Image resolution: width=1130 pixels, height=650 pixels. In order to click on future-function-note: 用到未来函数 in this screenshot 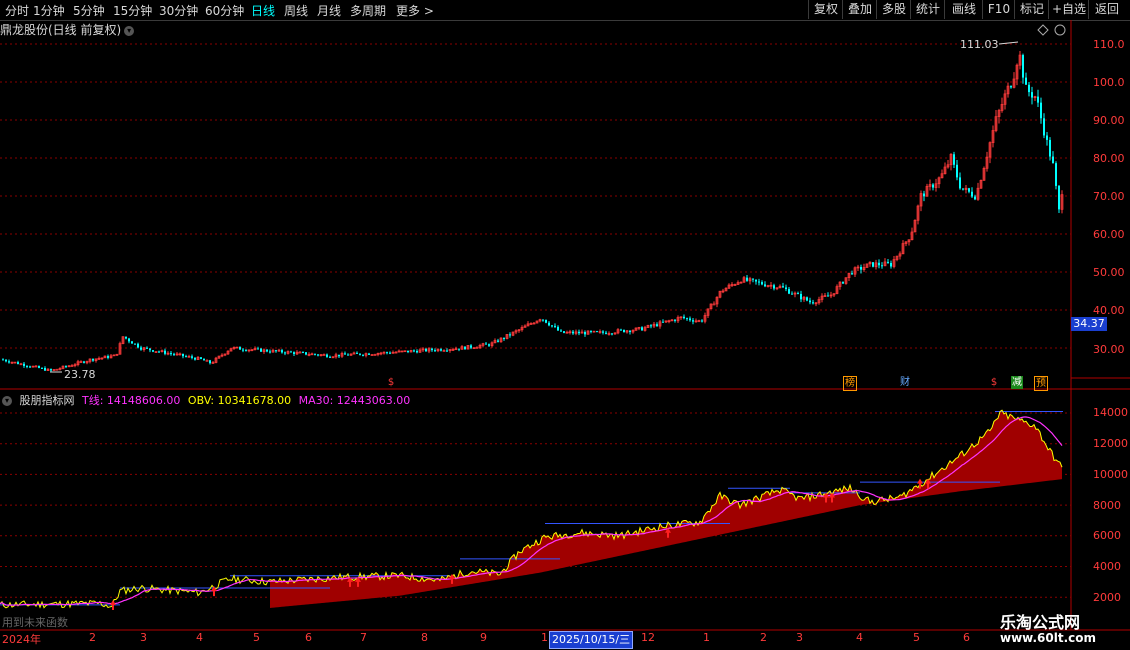, I will do `click(35, 622)`.